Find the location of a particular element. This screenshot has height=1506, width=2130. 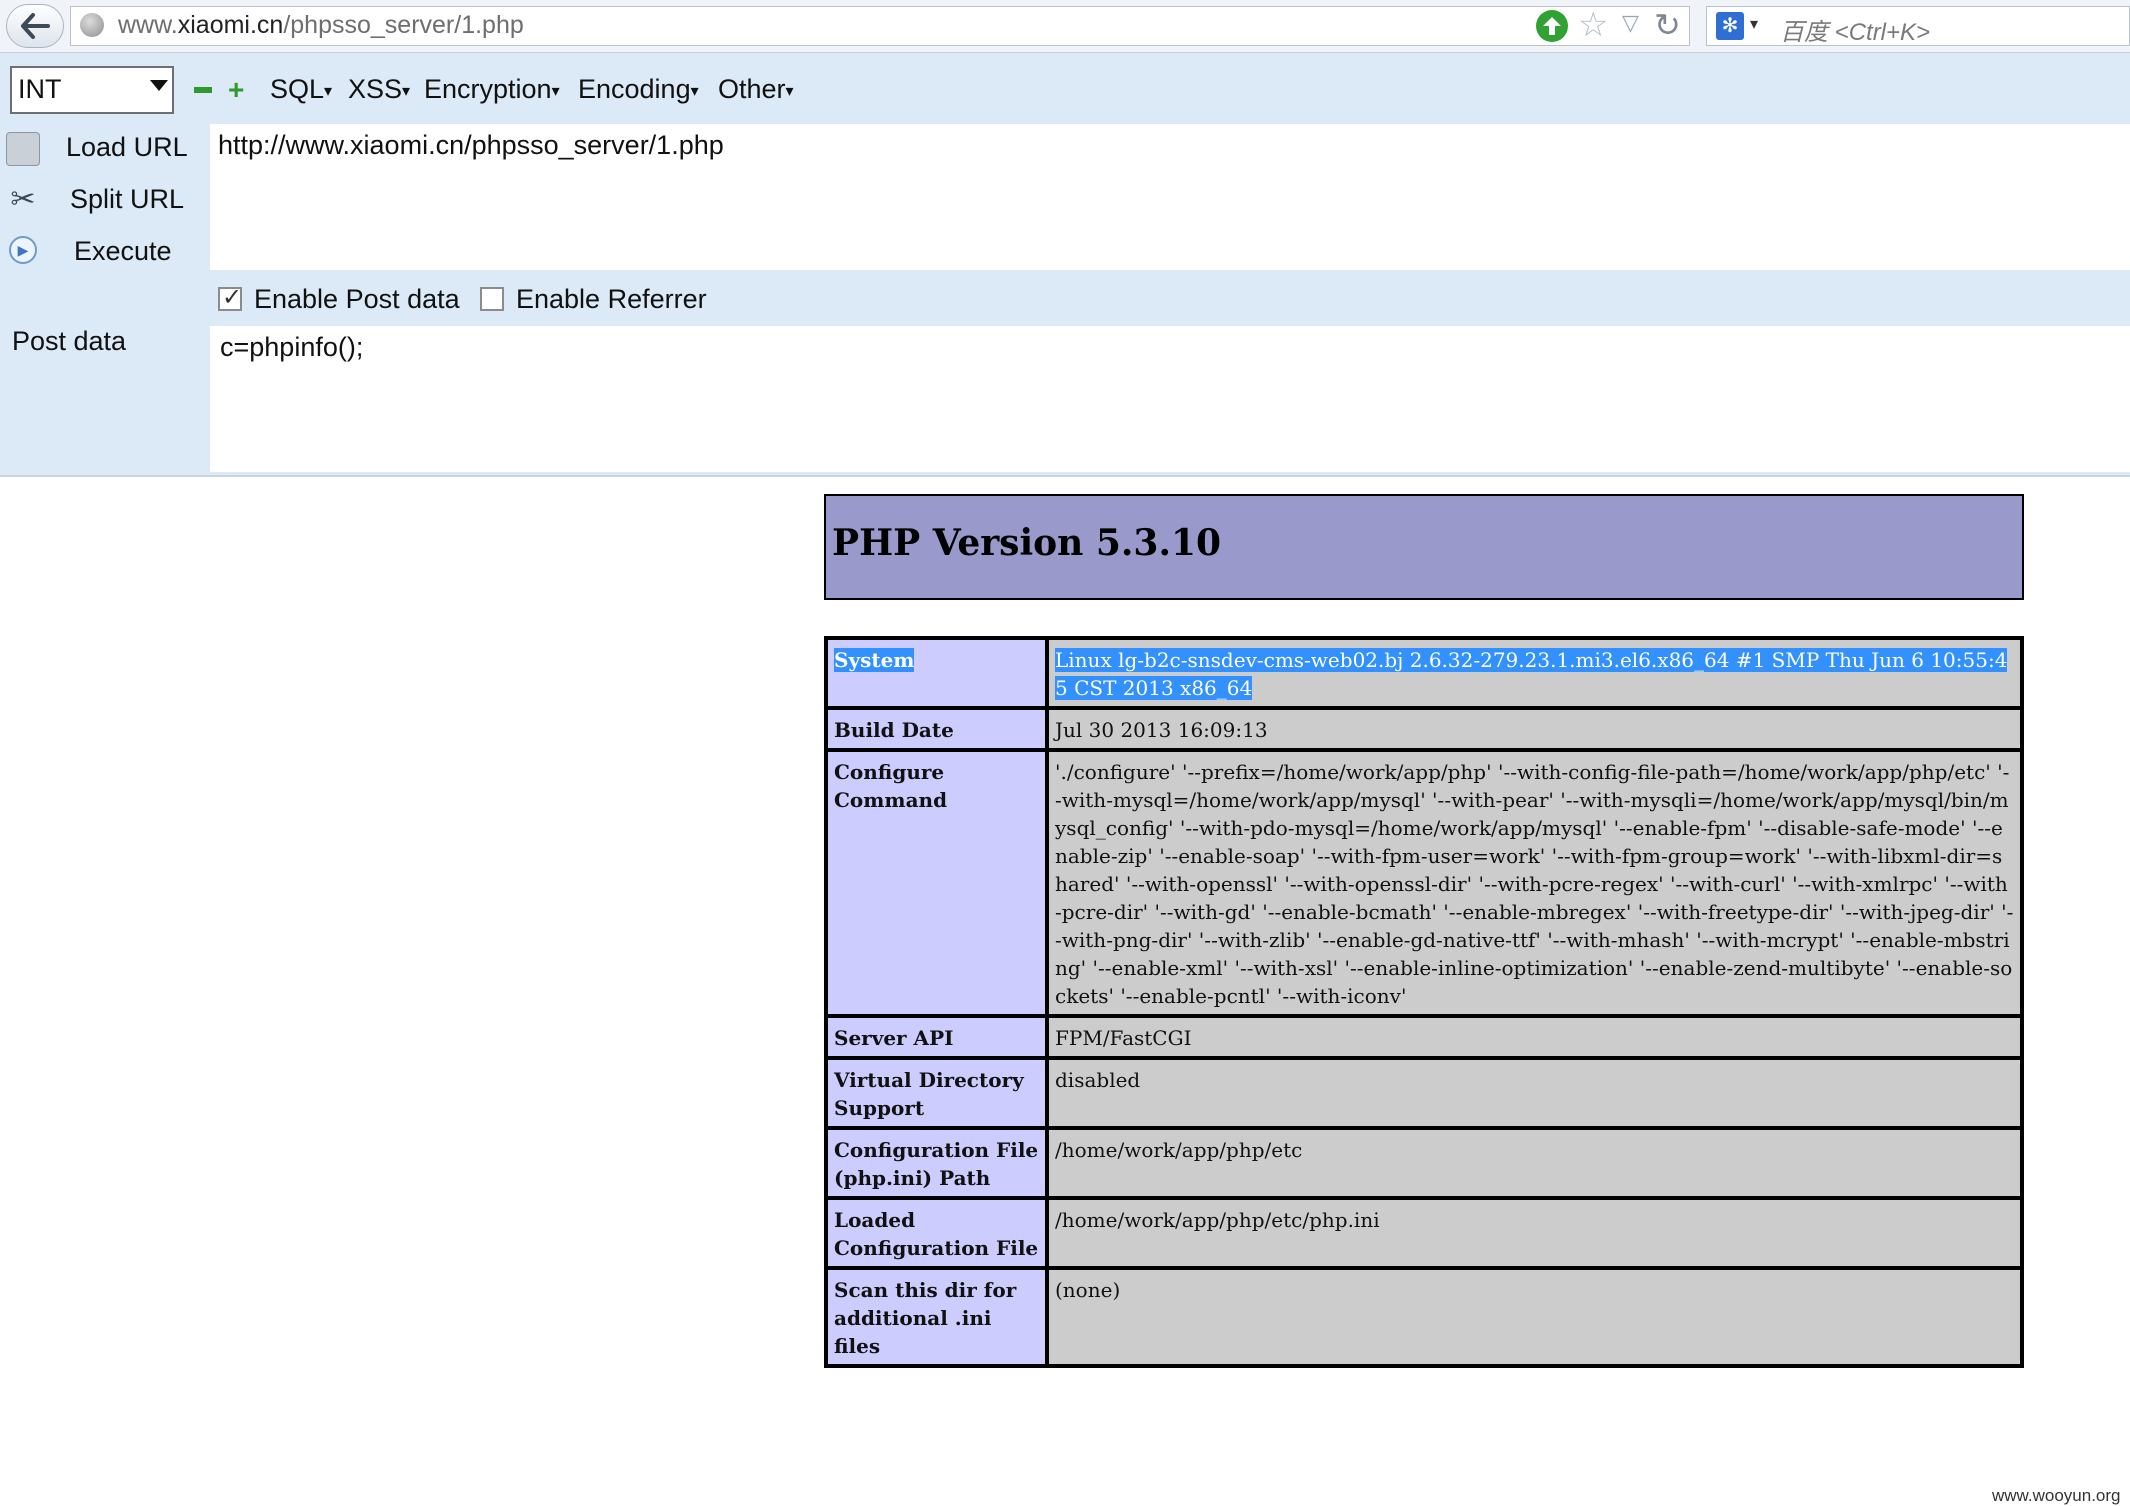

select-arrow-icon is located at coordinates (159, 85).